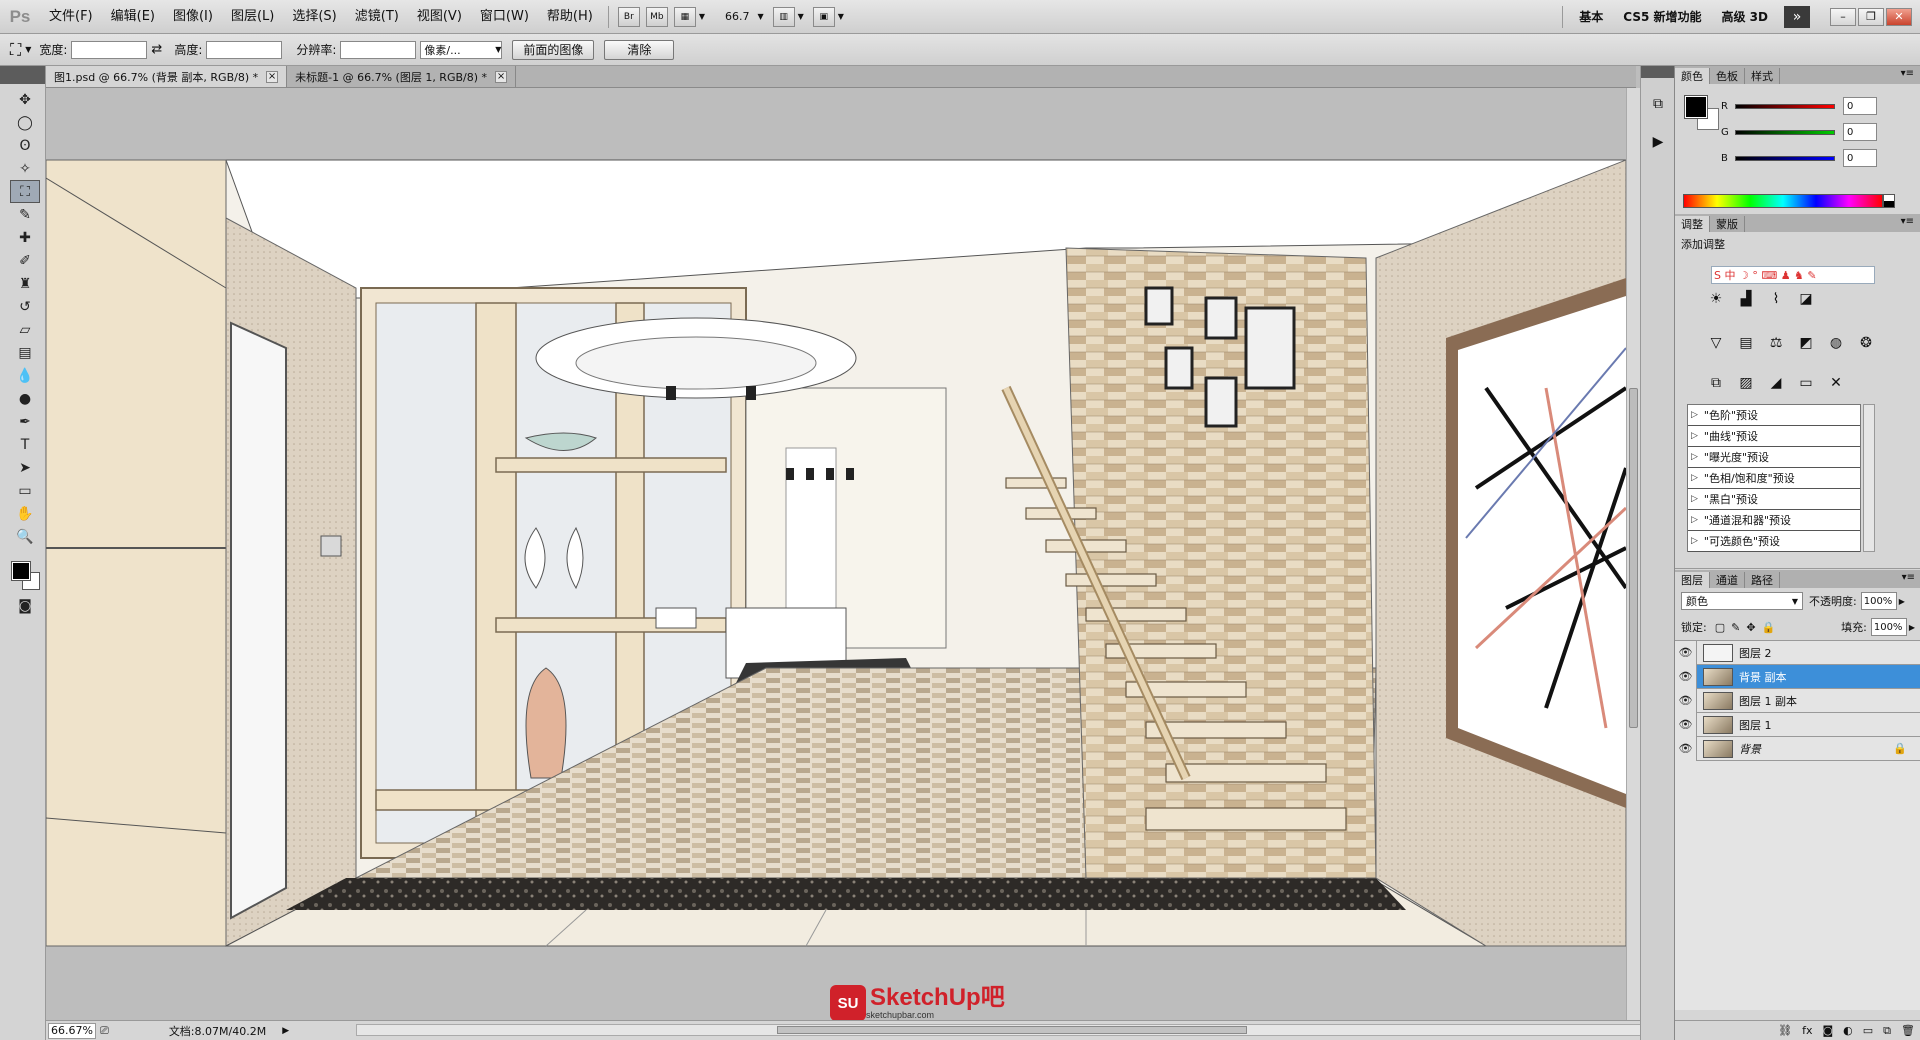 Image resolution: width=1920 pixels, height=1040 pixels. Describe the element at coordinates (25, 375) in the screenshot. I see `blur-tool-icon: 💧` at that location.